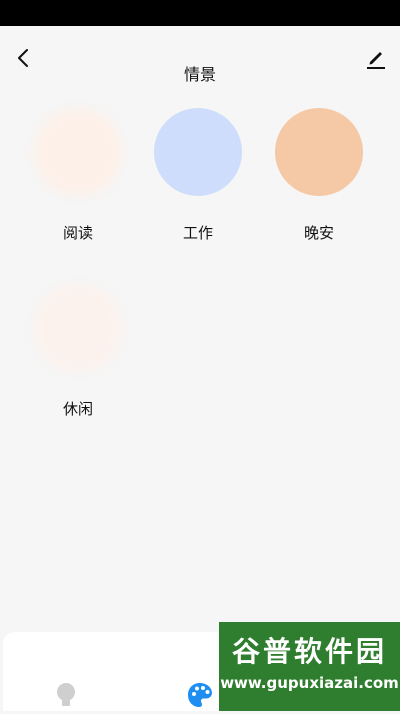  Describe the element at coordinates (77, 233) in the screenshot. I see `scene-label: 阅读` at that location.